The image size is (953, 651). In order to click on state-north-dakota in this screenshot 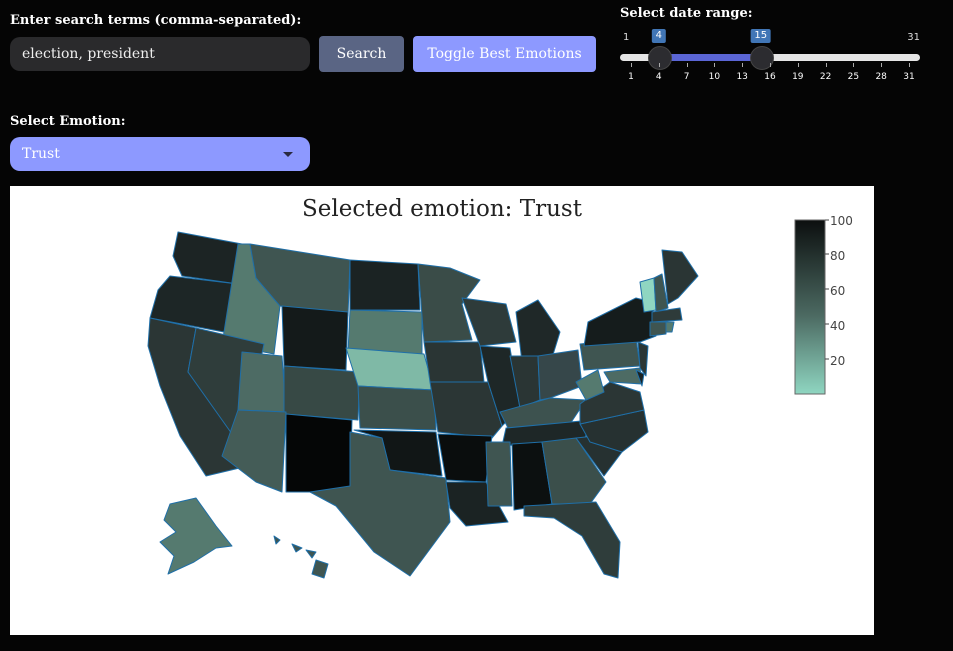, I will do `click(385, 285)`.